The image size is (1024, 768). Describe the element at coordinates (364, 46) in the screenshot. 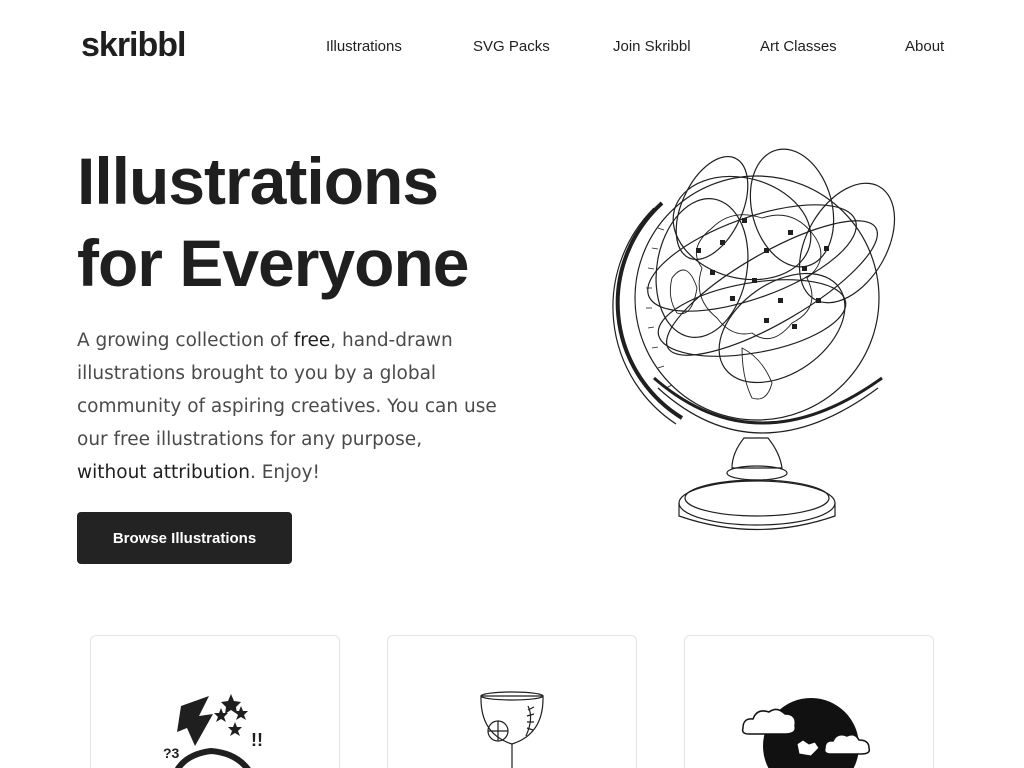

I see `nav-link-illustrations: Illustrations` at that location.